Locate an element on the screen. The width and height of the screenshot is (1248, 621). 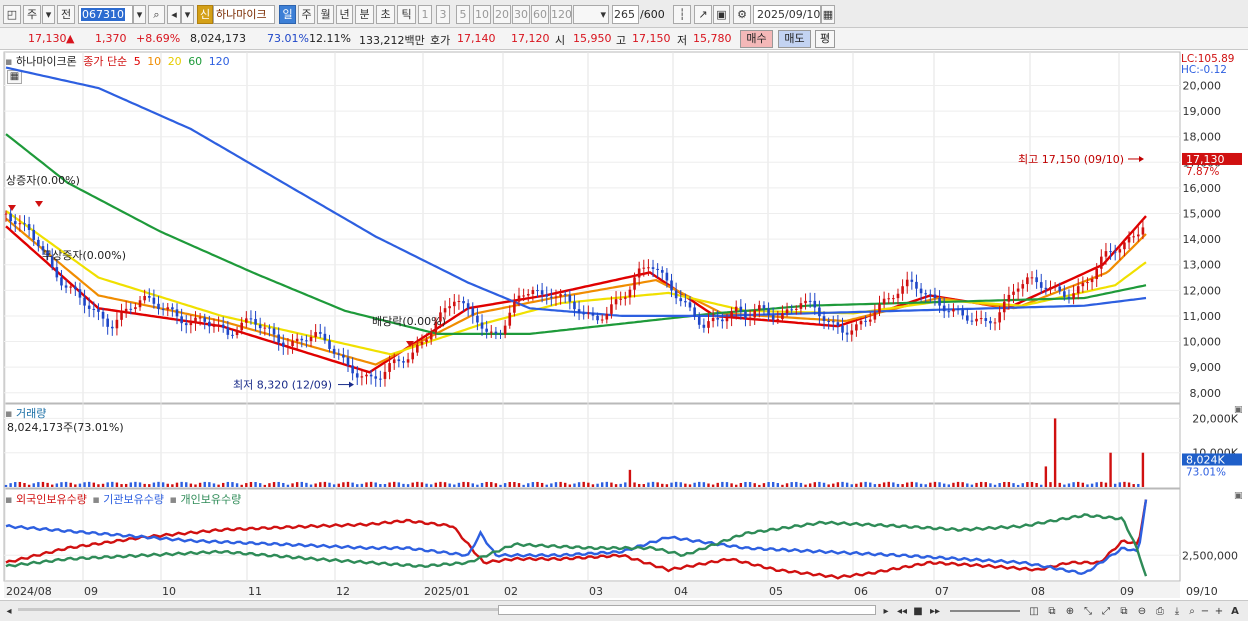
stock-code-input: 067310 is located at coordinates (105, 14).